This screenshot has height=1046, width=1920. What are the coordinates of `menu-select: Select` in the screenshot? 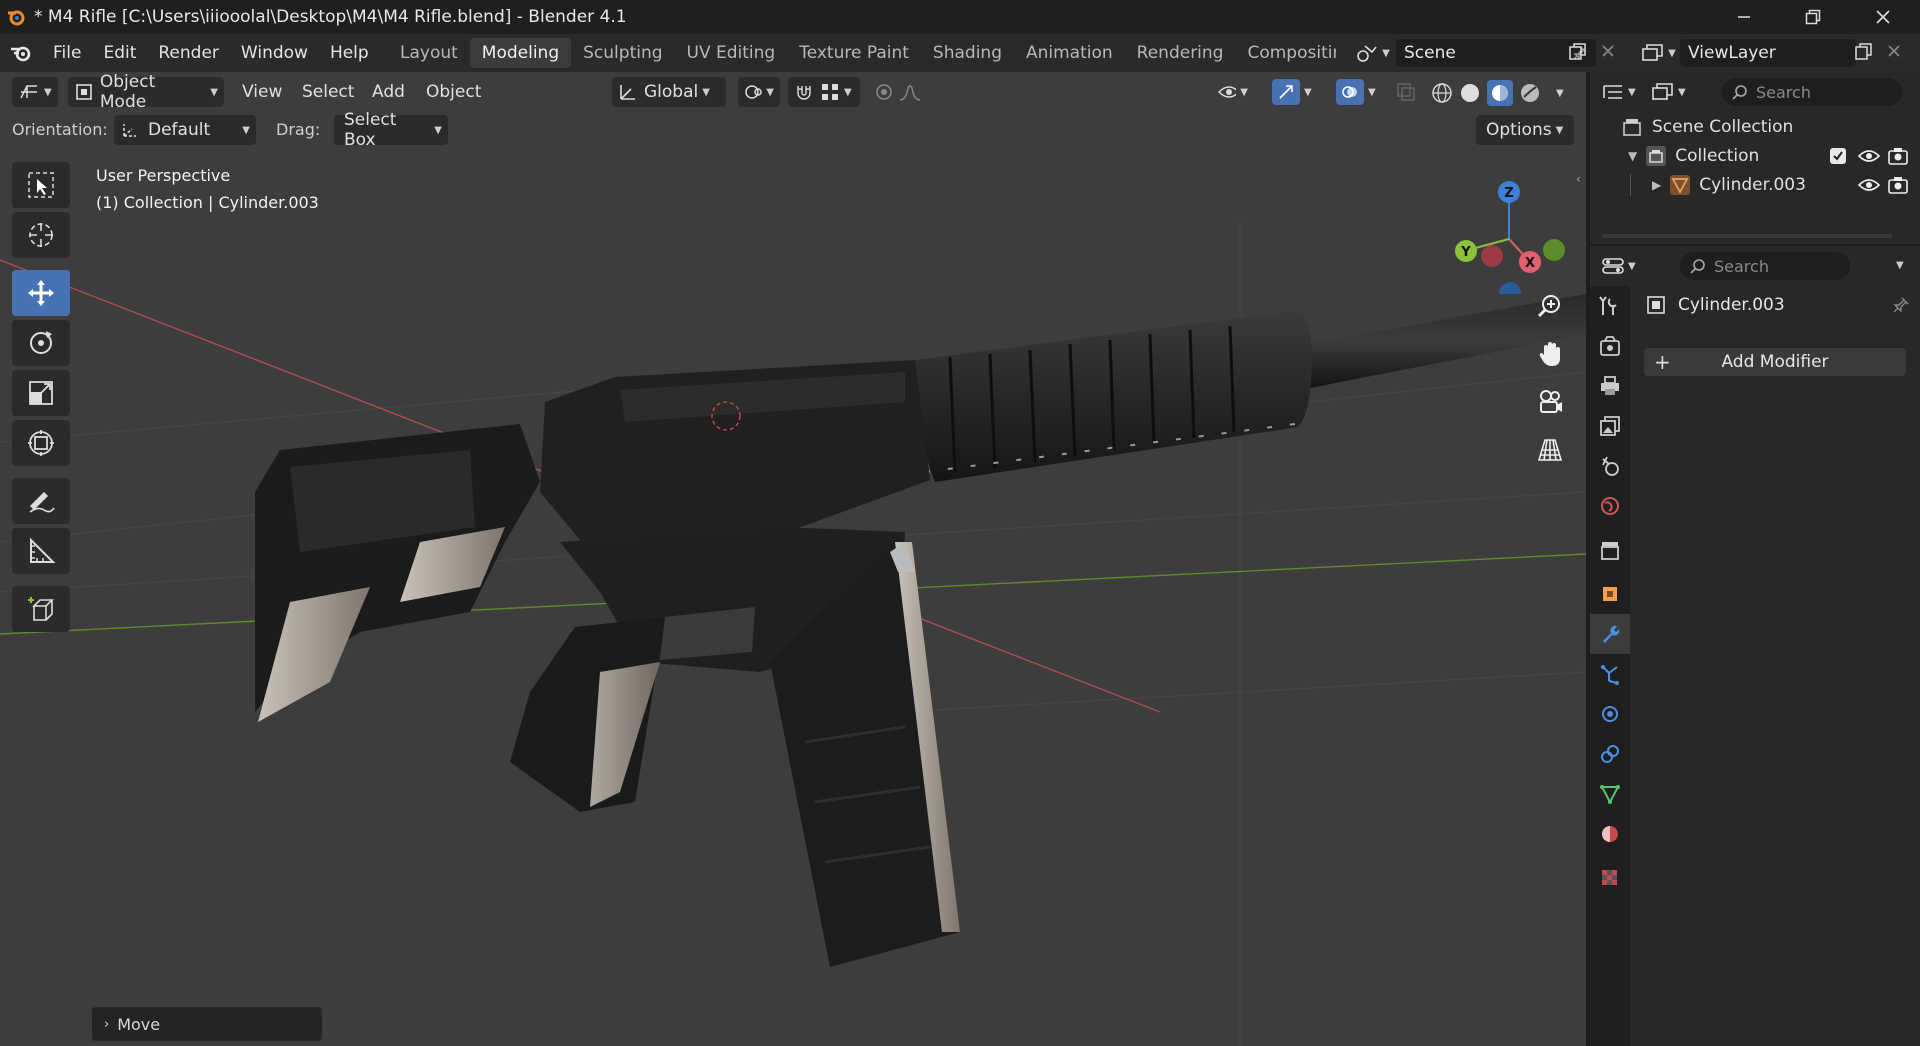 It's located at (328, 92).